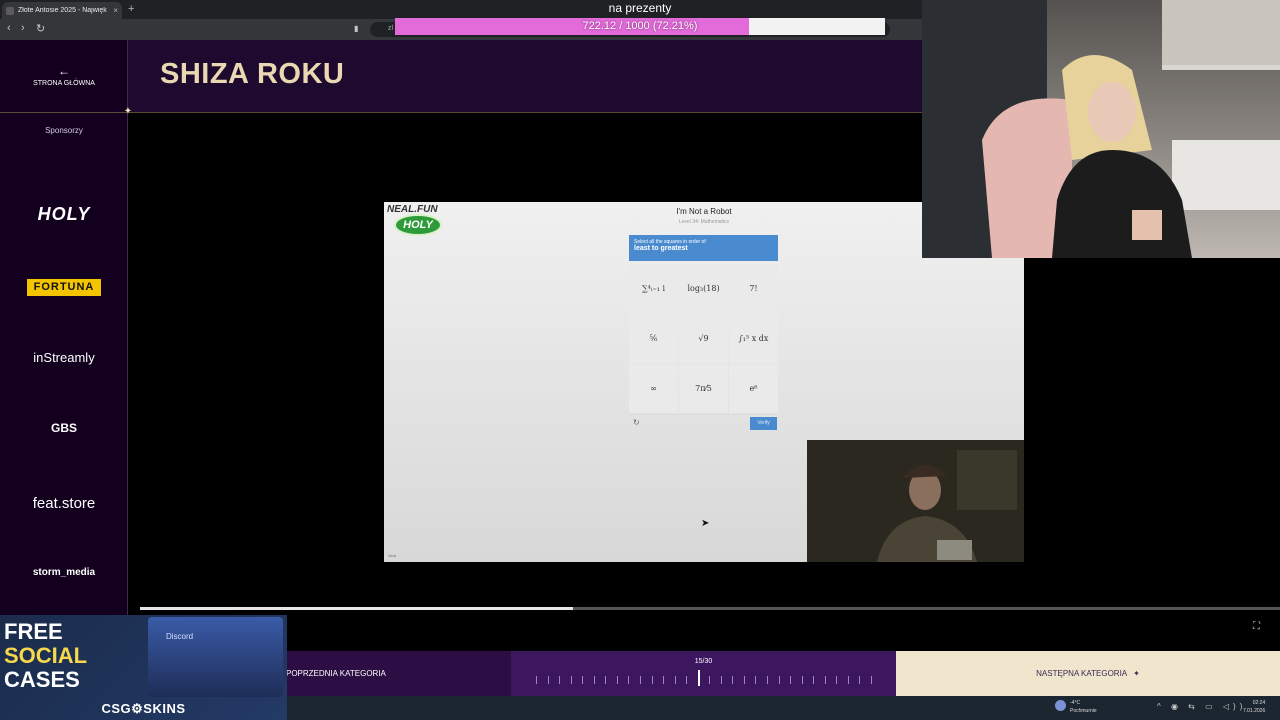 This screenshot has width=1280, height=720. Describe the element at coordinates (653, 288) in the screenshot. I see `captcha-cell: ∑⁴ᵢ₌₁ i` at that location.